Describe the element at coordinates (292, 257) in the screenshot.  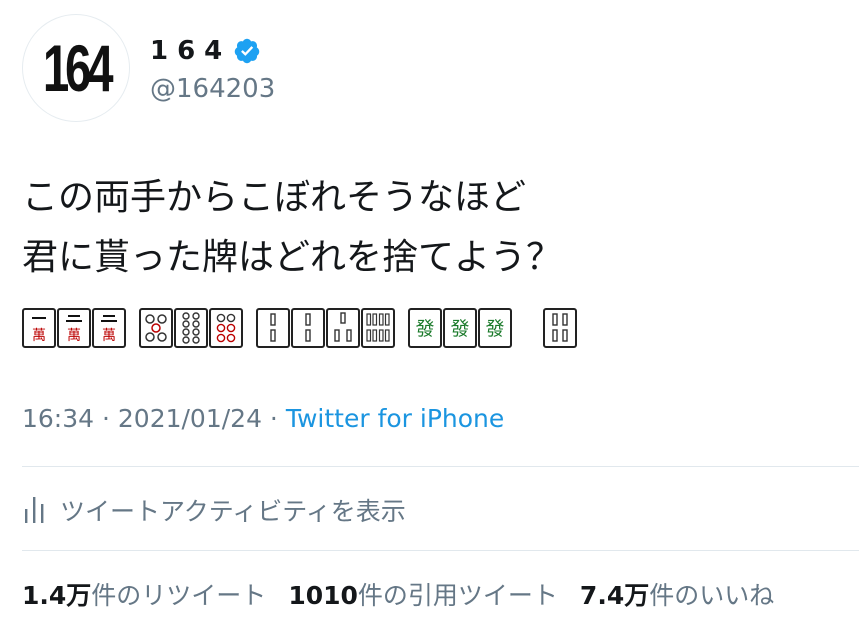
I see `tweet-line-2: 君に貰った牌はどれを捨てよう？` at that location.